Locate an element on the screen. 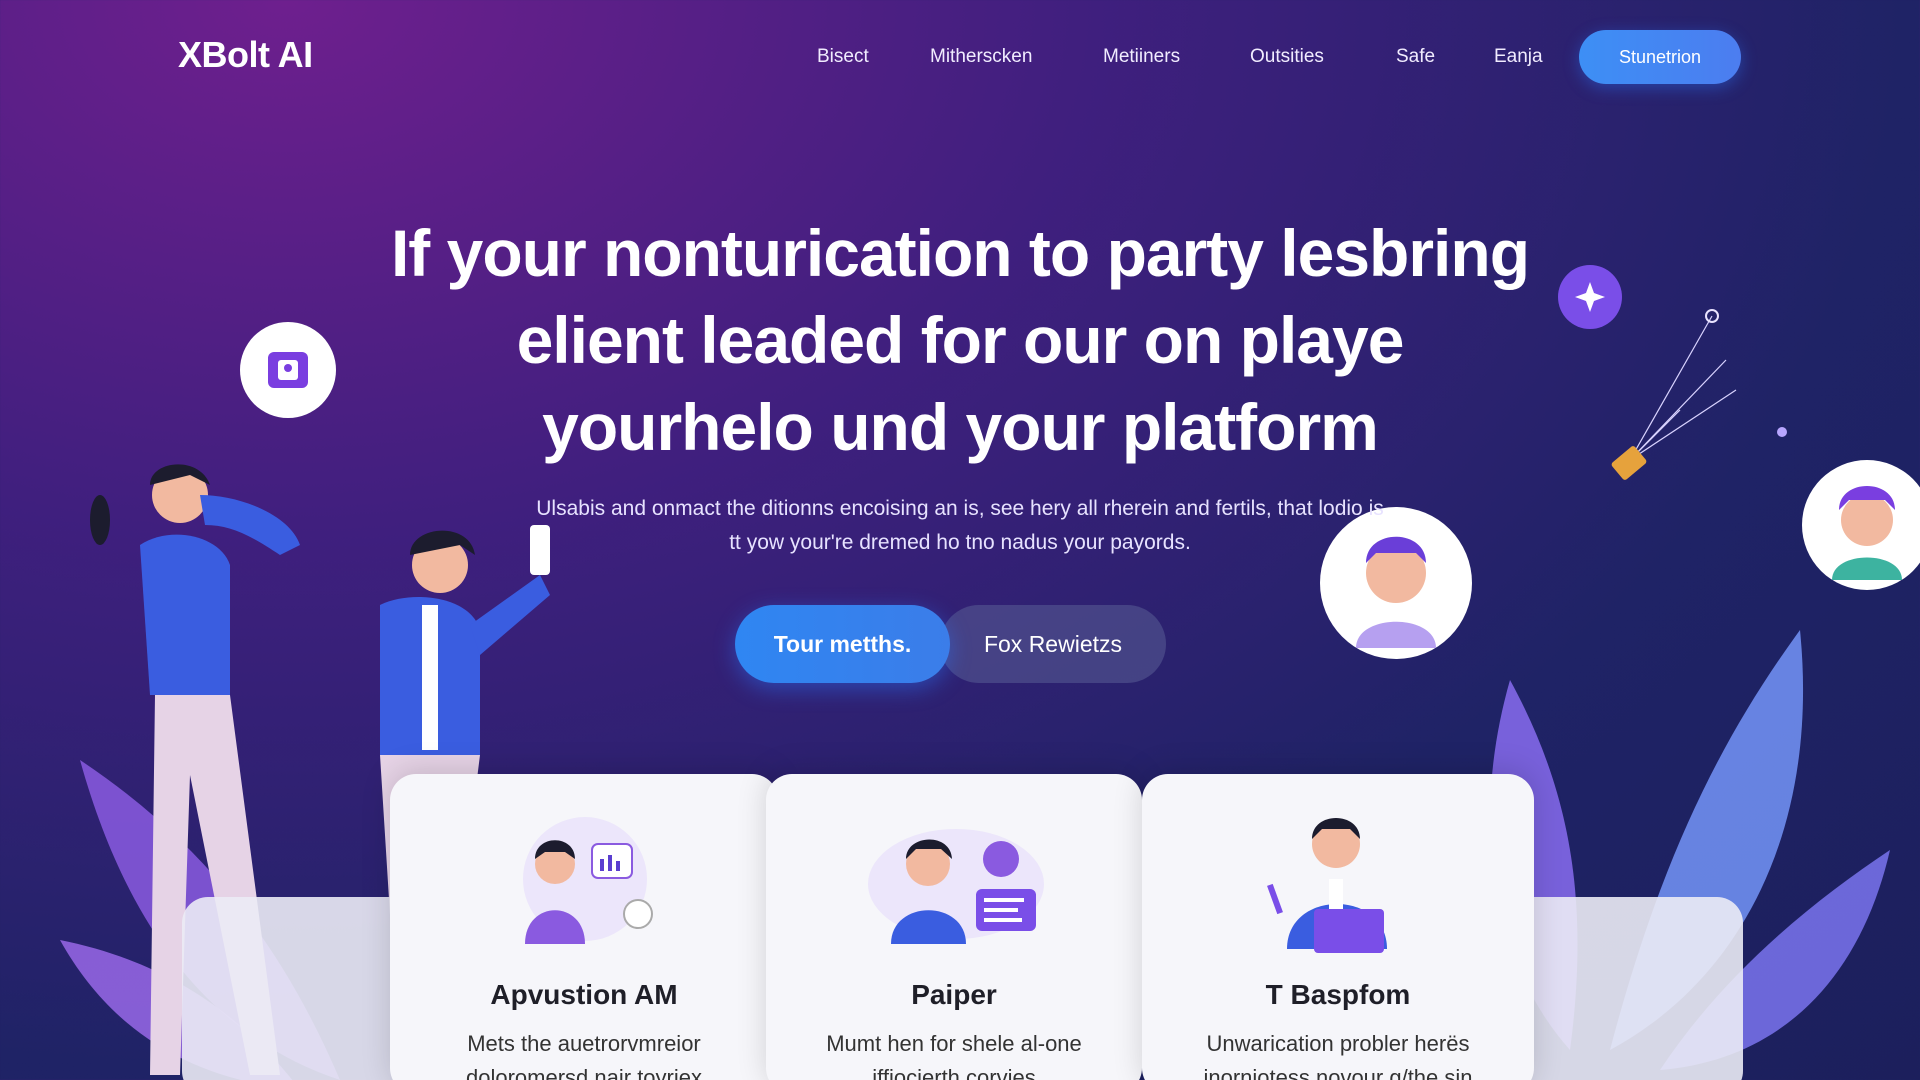  nav-link-3: Metiiners is located at coordinates (1141, 57).